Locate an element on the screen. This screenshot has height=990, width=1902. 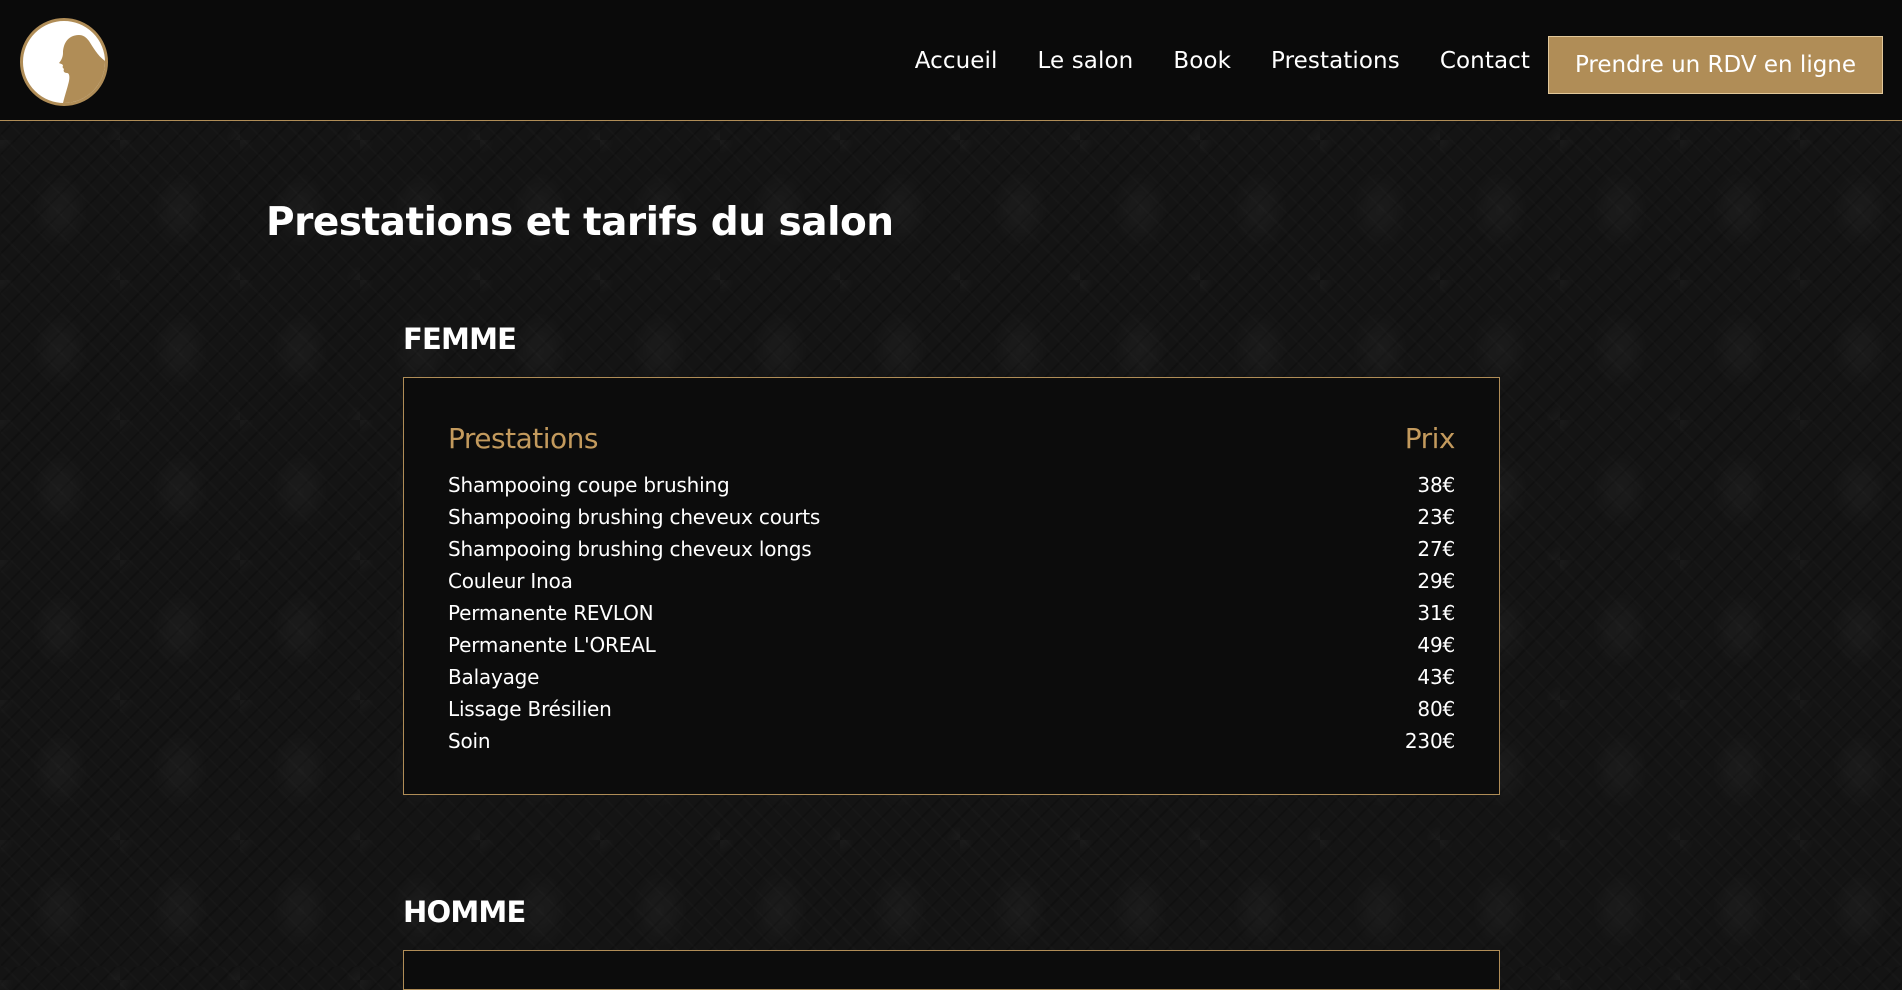
service-price: 23€ is located at coordinates (1436, 517).